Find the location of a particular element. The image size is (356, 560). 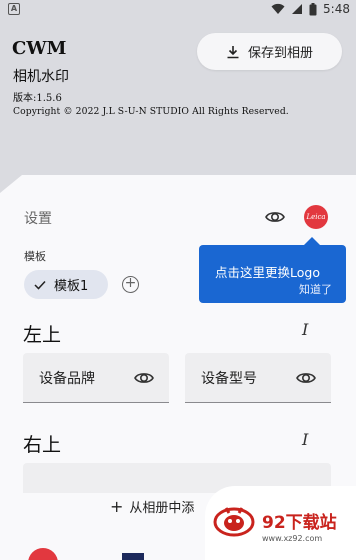

status-bar: A 5:48 is located at coordinates (178, 10).